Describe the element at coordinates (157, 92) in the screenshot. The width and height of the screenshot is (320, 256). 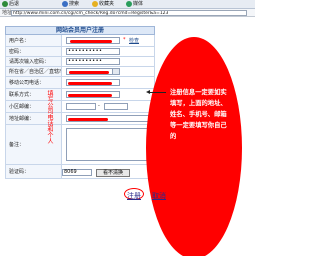
I see `arrow-line` at that location.